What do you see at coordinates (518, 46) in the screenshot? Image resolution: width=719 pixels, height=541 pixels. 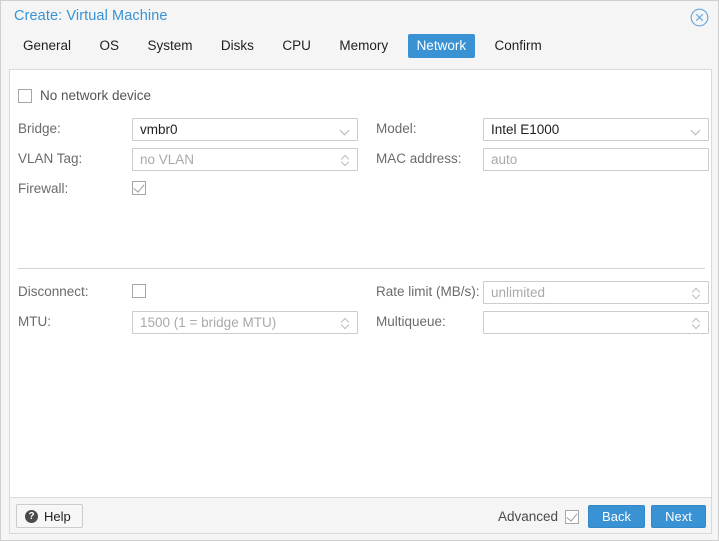 I see `tab-confirm: Confirm` at bounding box center [518, 46].